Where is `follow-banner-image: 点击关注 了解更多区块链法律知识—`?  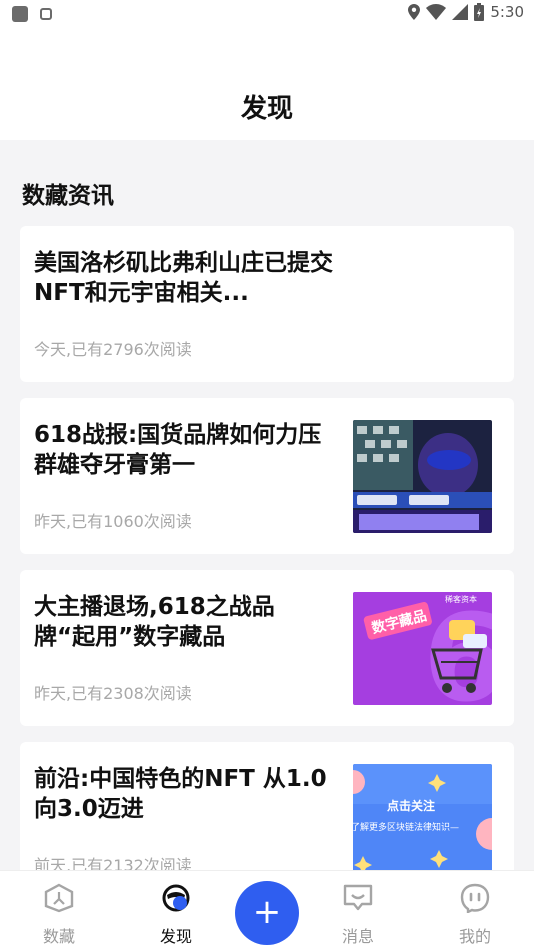 follow-banner-image: 点击关注 了解更多区块链法律知识— is located at coordinates (422, 820).